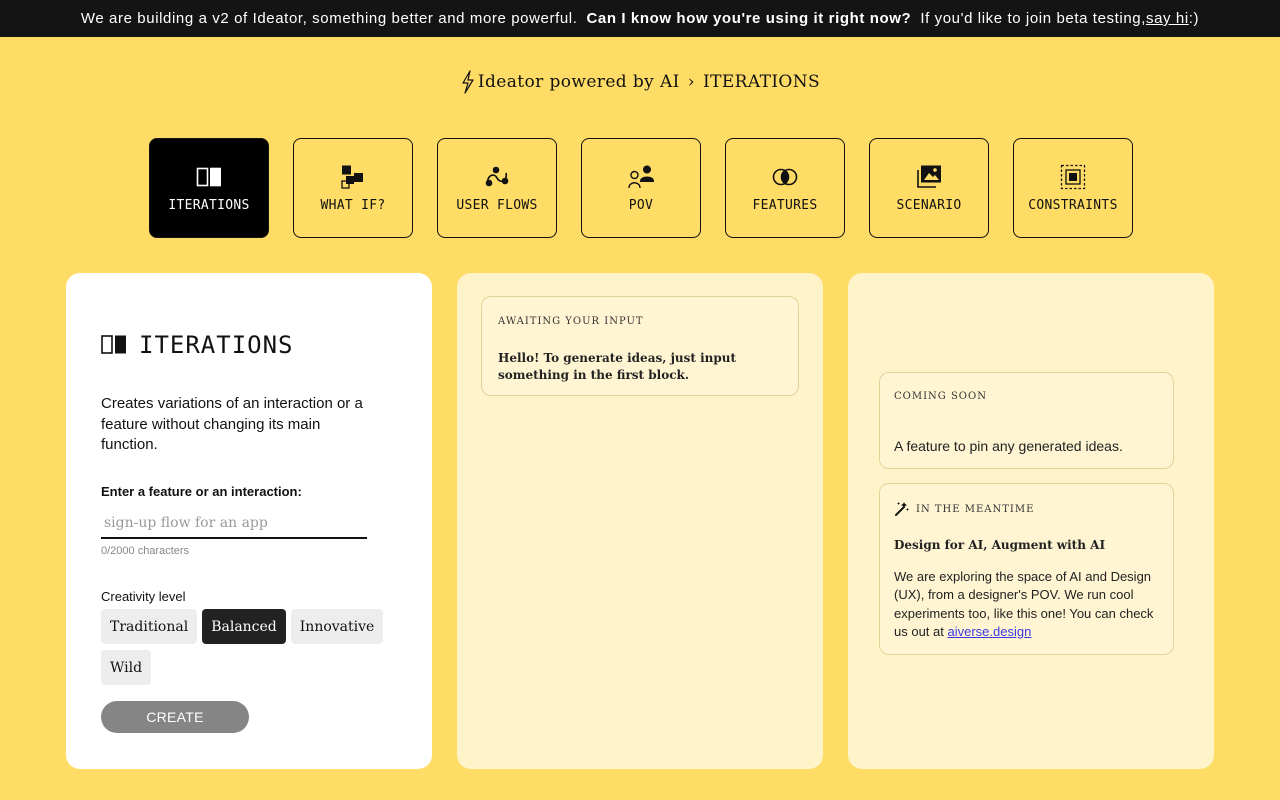 Image resolution: width=1280 pixels, height=800 pixels. Describe the element at coordinates (246, 647) in the screenshot. I see `creativity-level-group: Traditional Balanced Innovative Wild` at that location.